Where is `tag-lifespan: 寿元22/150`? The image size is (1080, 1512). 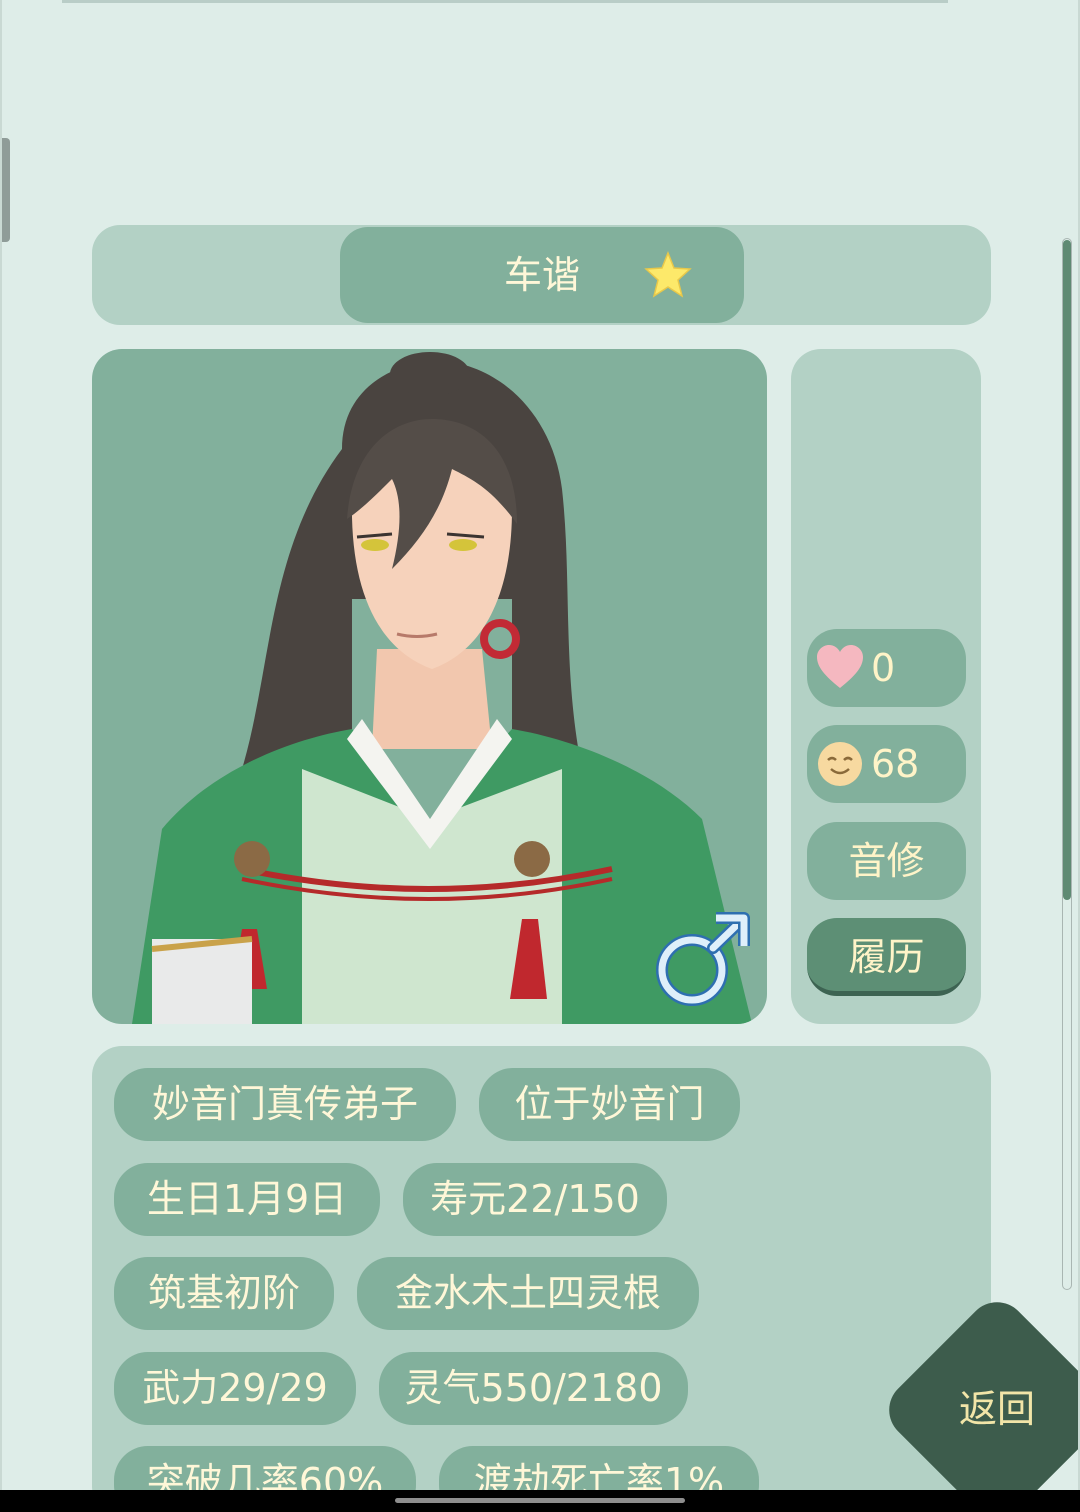
tag-lifespan: 寿元22/150 is located at coordinates (535, 1199).